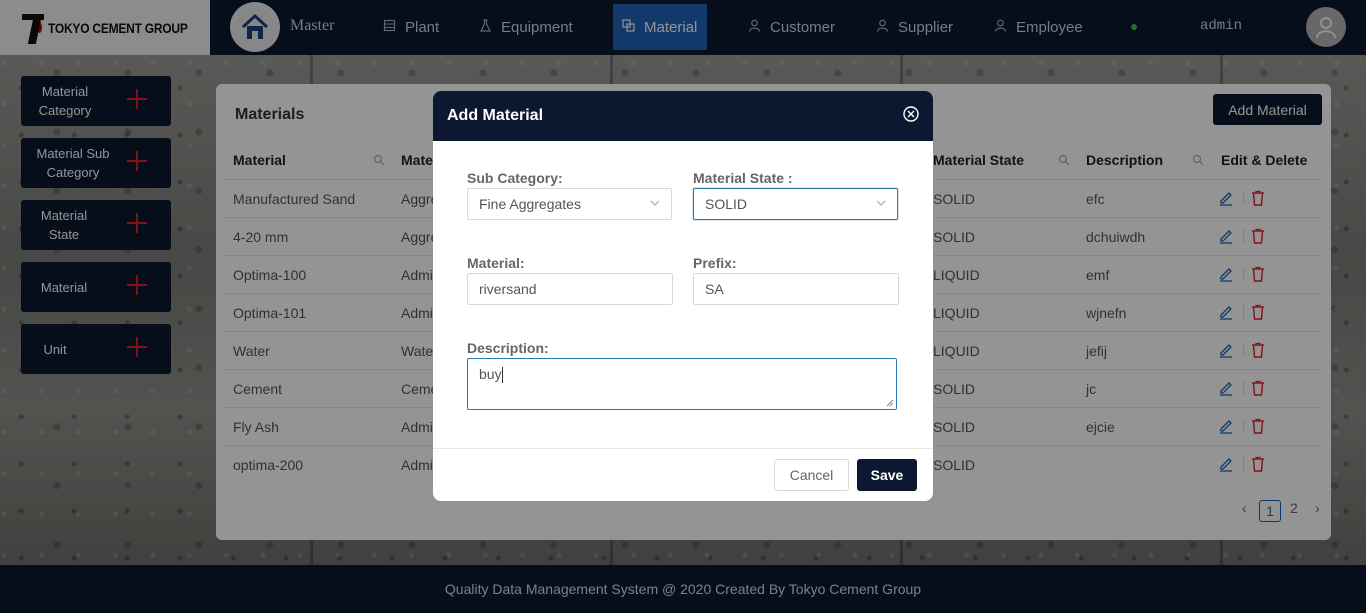 The height and width of the screenshot is (613, 1366). What do you see at coordinates (743, 178) in the screenshot?
I see `material-state-label: Material State :` at bounding box center [743, 178].